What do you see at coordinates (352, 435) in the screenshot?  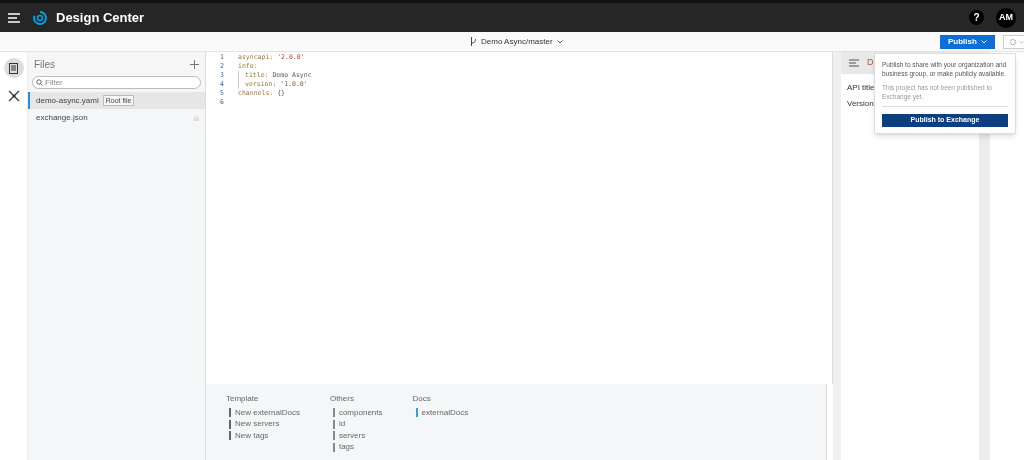 I see `palette-item: servers` at bounding box center [352, 435].